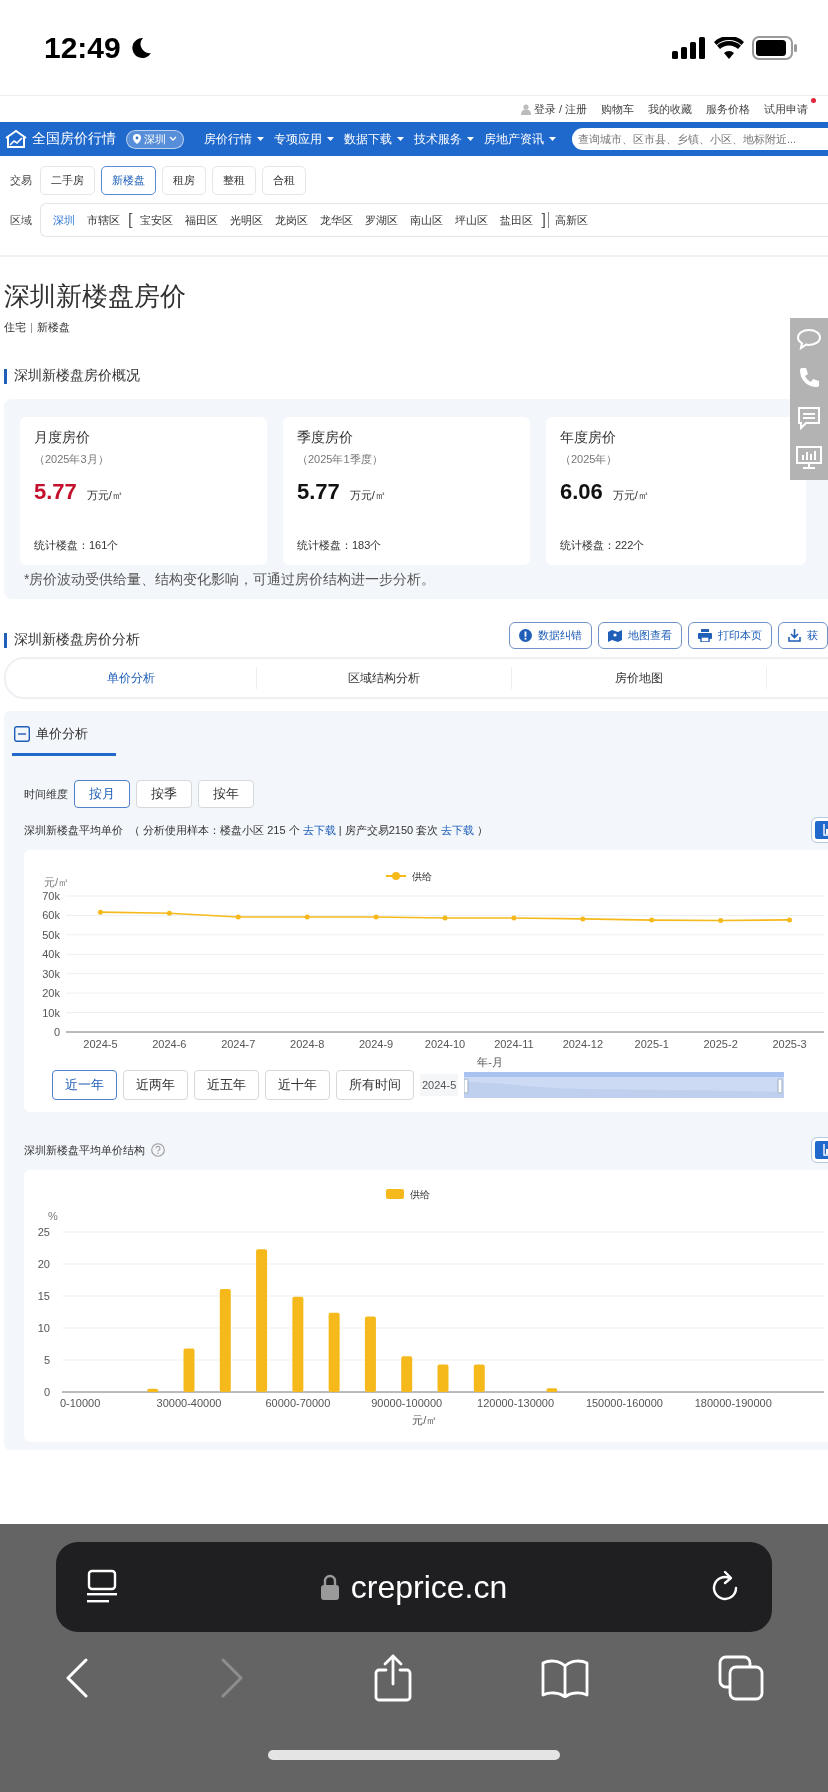 The height and width of the screenshot is (1792, 828). I want to click on area-link: 南山区, so click(427, 220).